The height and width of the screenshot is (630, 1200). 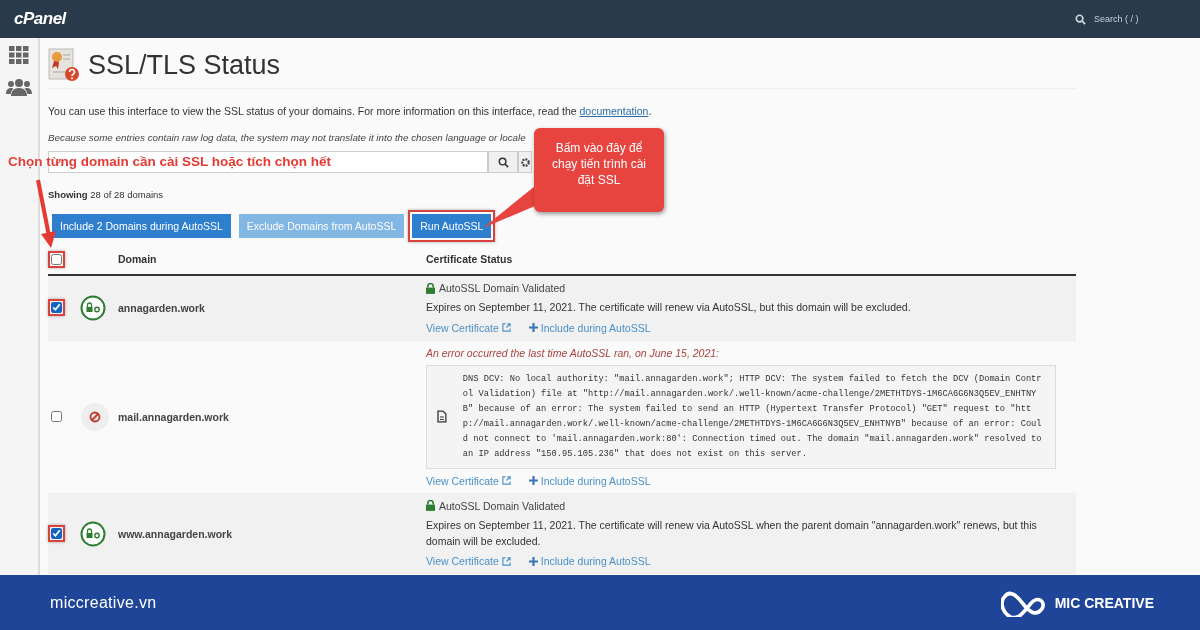 I want to click on action-button: Exclude Domains from AutoSSL, so click(x=321, y=226).